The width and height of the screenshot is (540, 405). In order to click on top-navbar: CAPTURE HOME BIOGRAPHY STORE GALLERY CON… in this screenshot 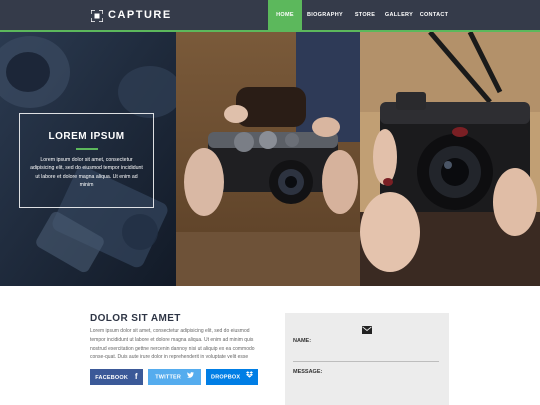, I will do `click(270, 15)`.